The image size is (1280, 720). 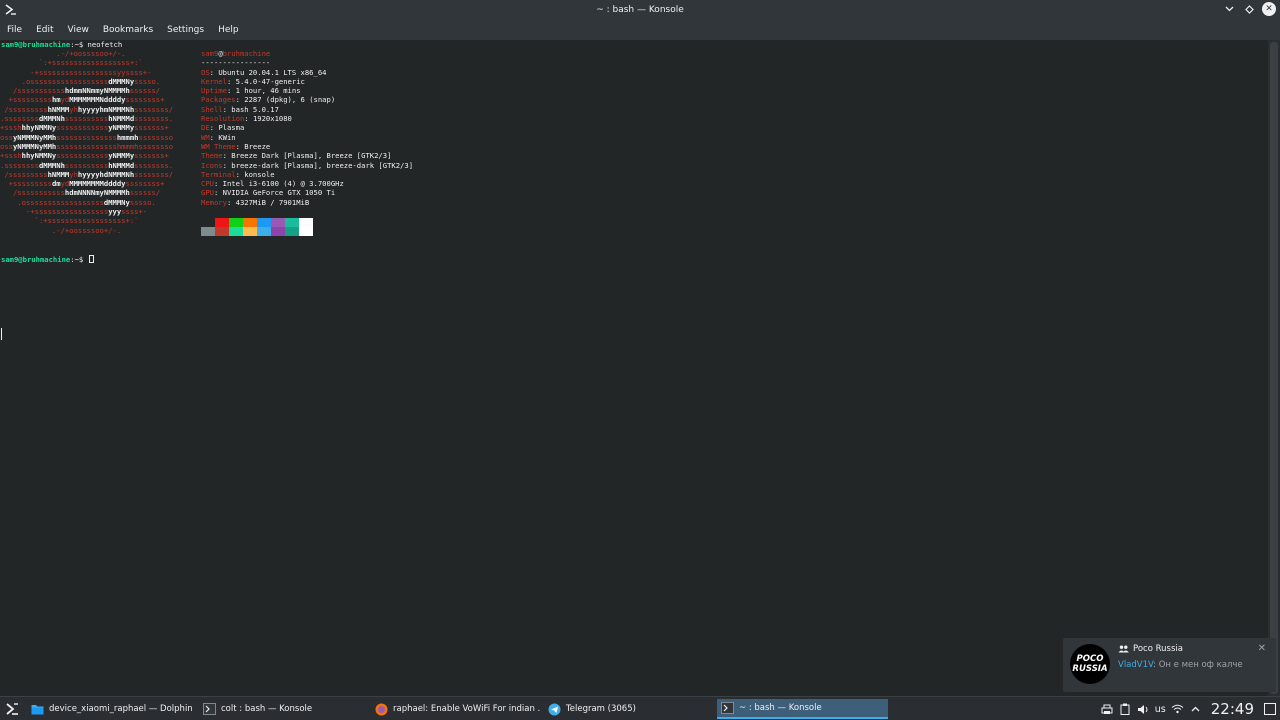 I want to click on logo-segment: ssssssss., so click(x=154, y=119).